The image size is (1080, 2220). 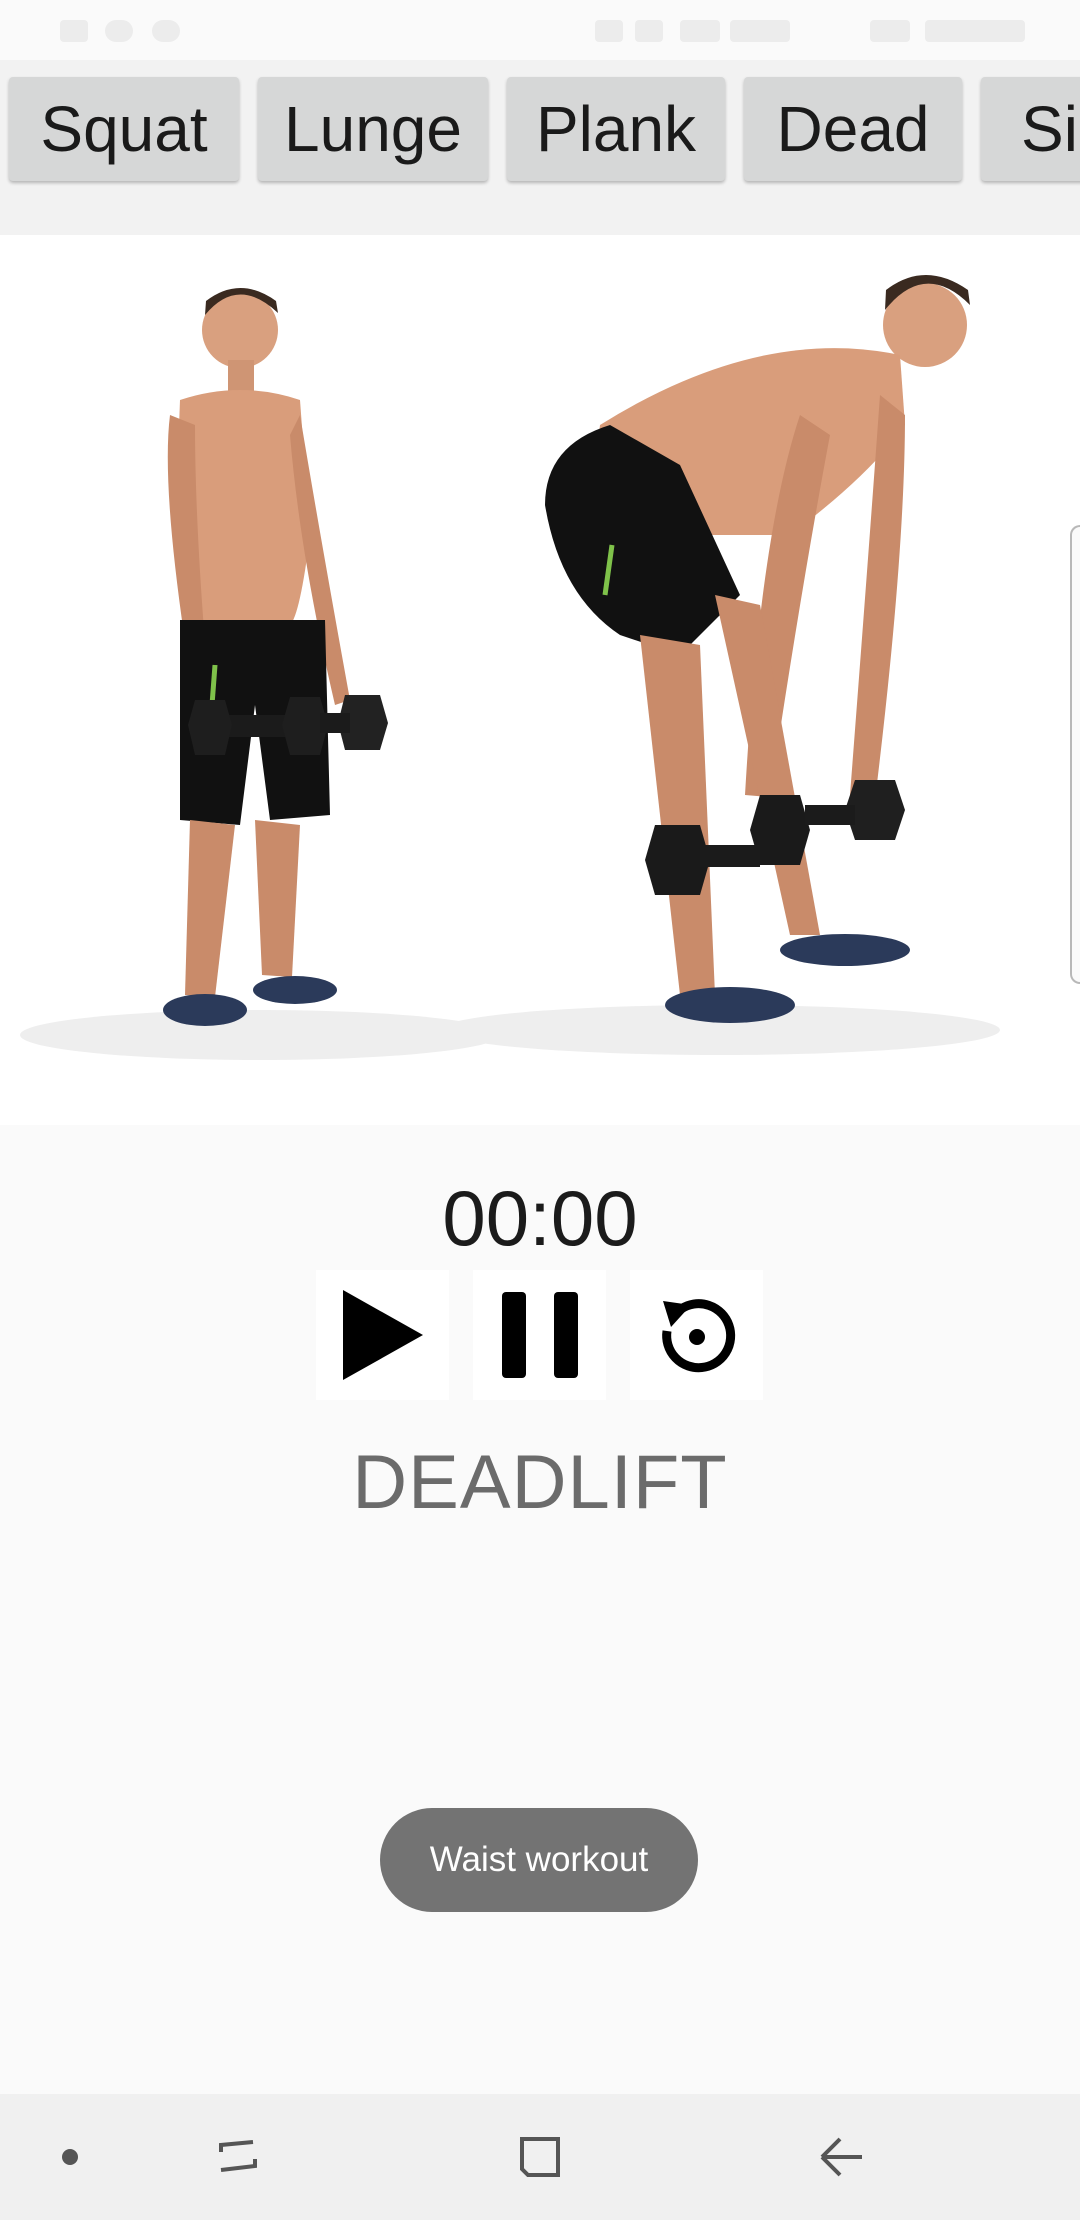 What do you see at coordinates (649, 31) in the screenshot?
I see `alarm-icon` at bounding box center [649, 31].